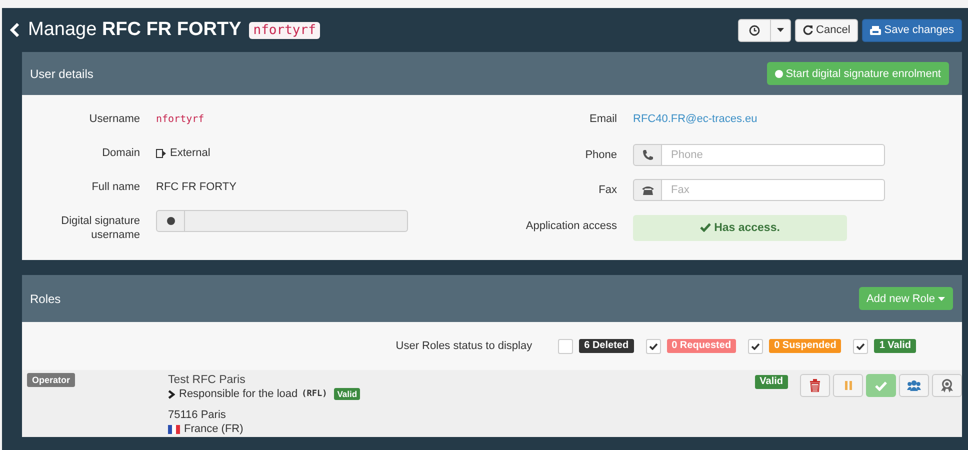 This screenshot has height=450, width=968. I want to click on history-button, so click(755, 30).